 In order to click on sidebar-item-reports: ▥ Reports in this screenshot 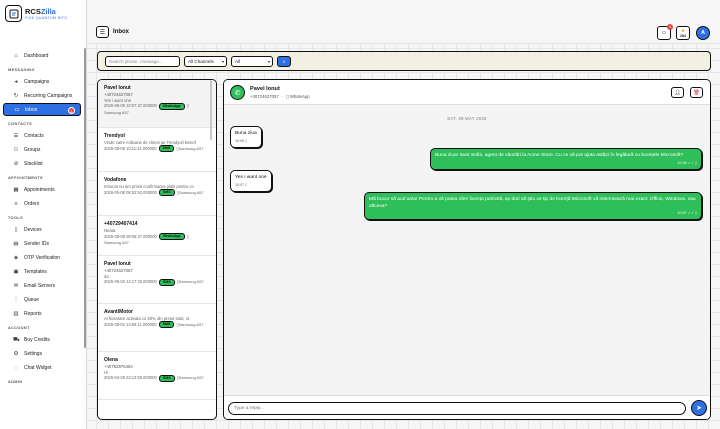, I will do `click(42, 313)`.